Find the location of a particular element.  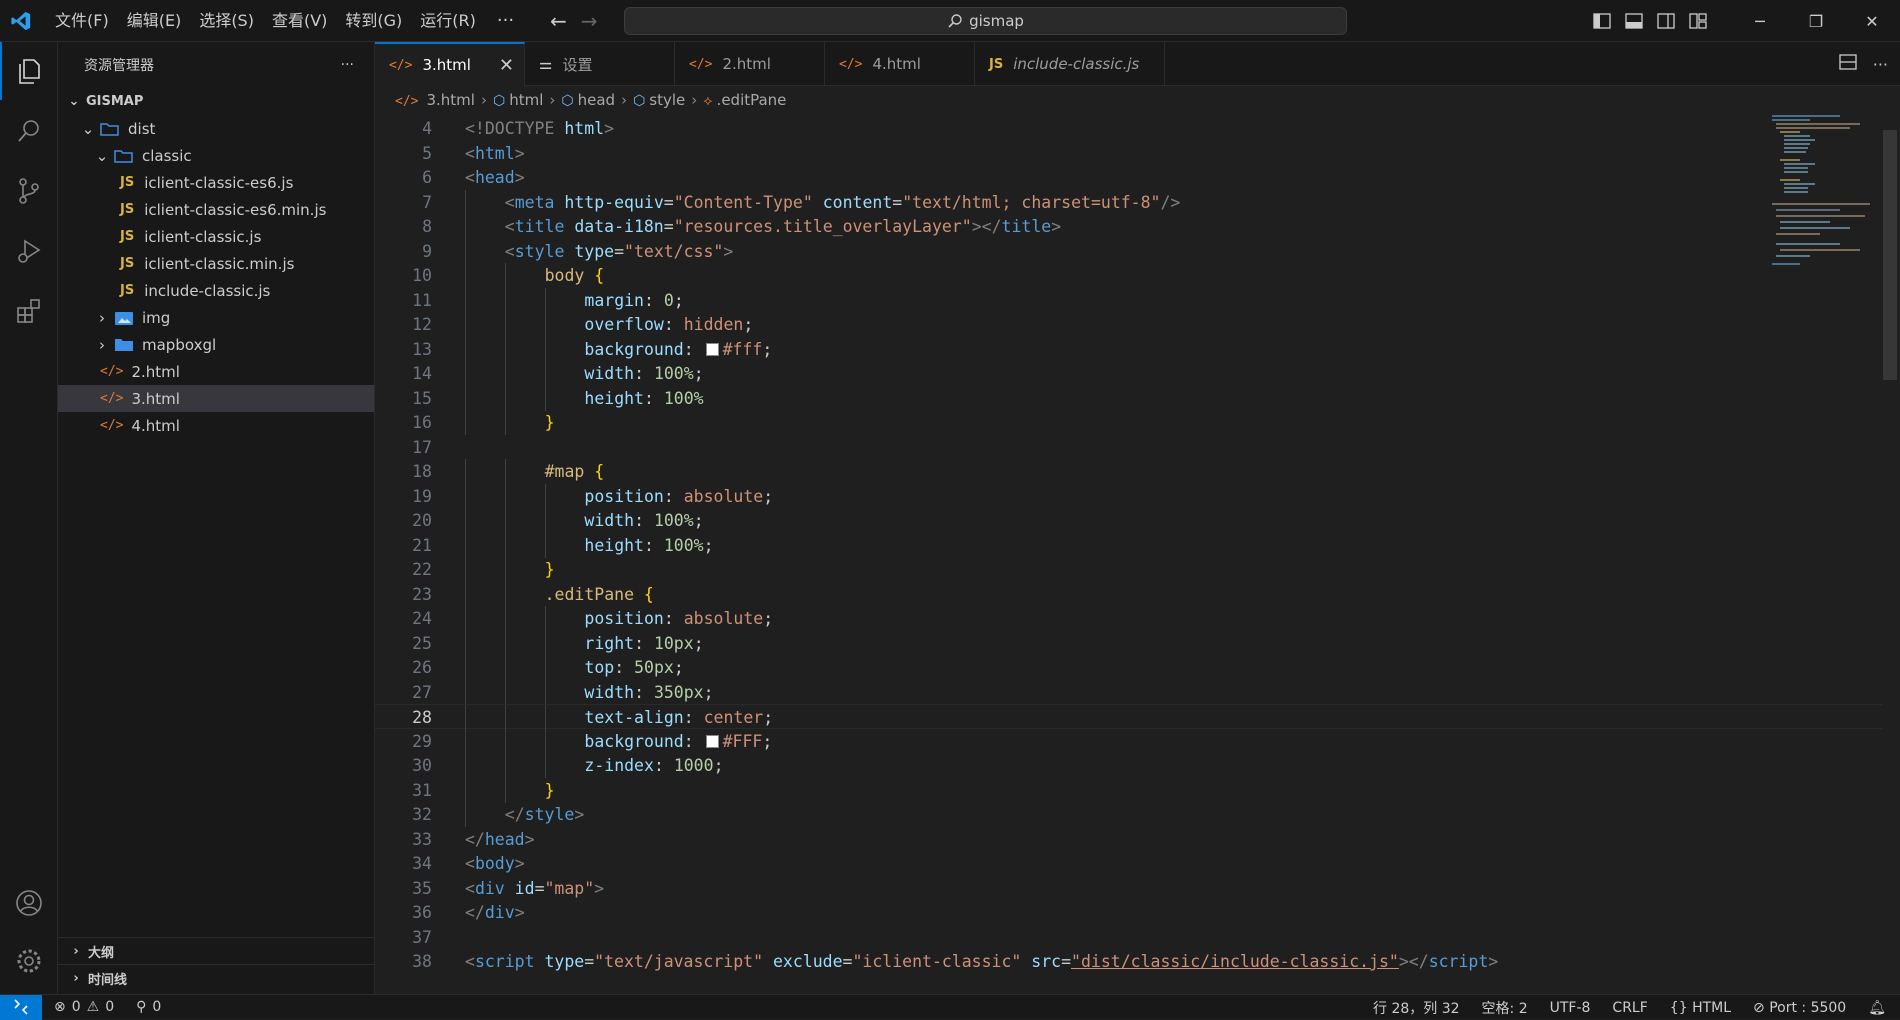

tree-item: JS iclient-classic-es6.min.js is located at coordinates (216, 209).